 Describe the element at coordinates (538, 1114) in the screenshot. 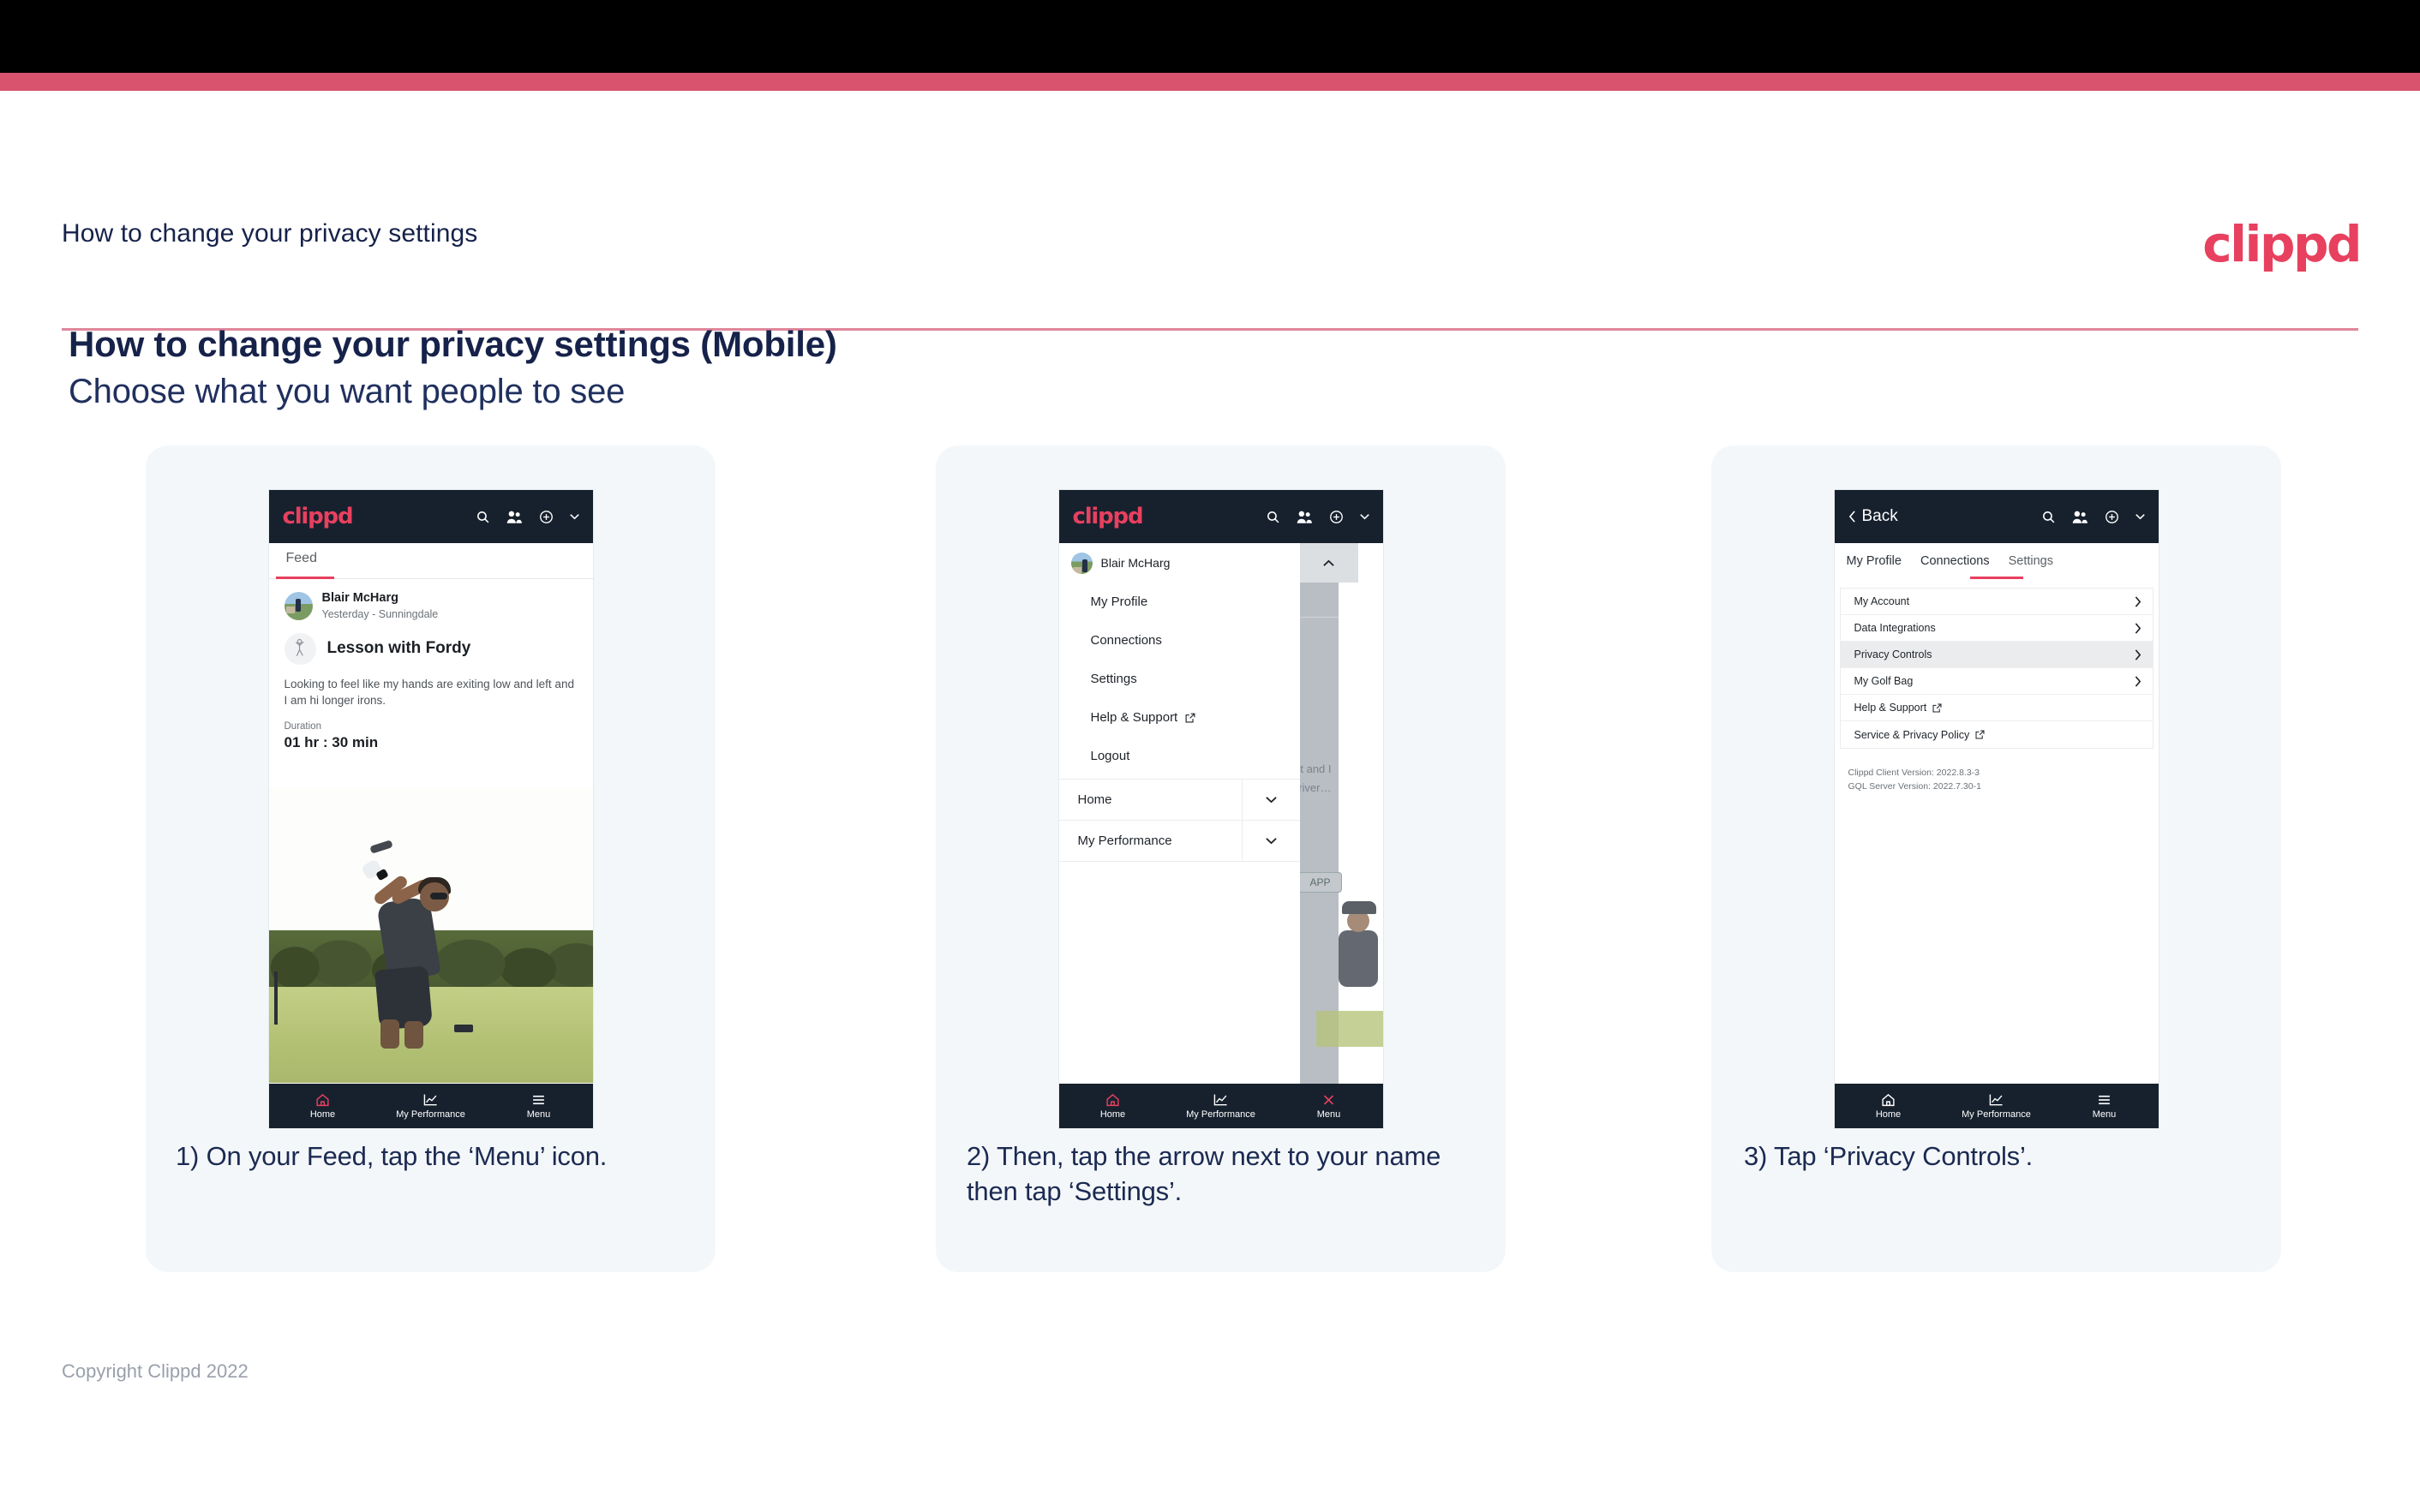

I see `bottom-nav-menu-label-1: Menu` at that location.